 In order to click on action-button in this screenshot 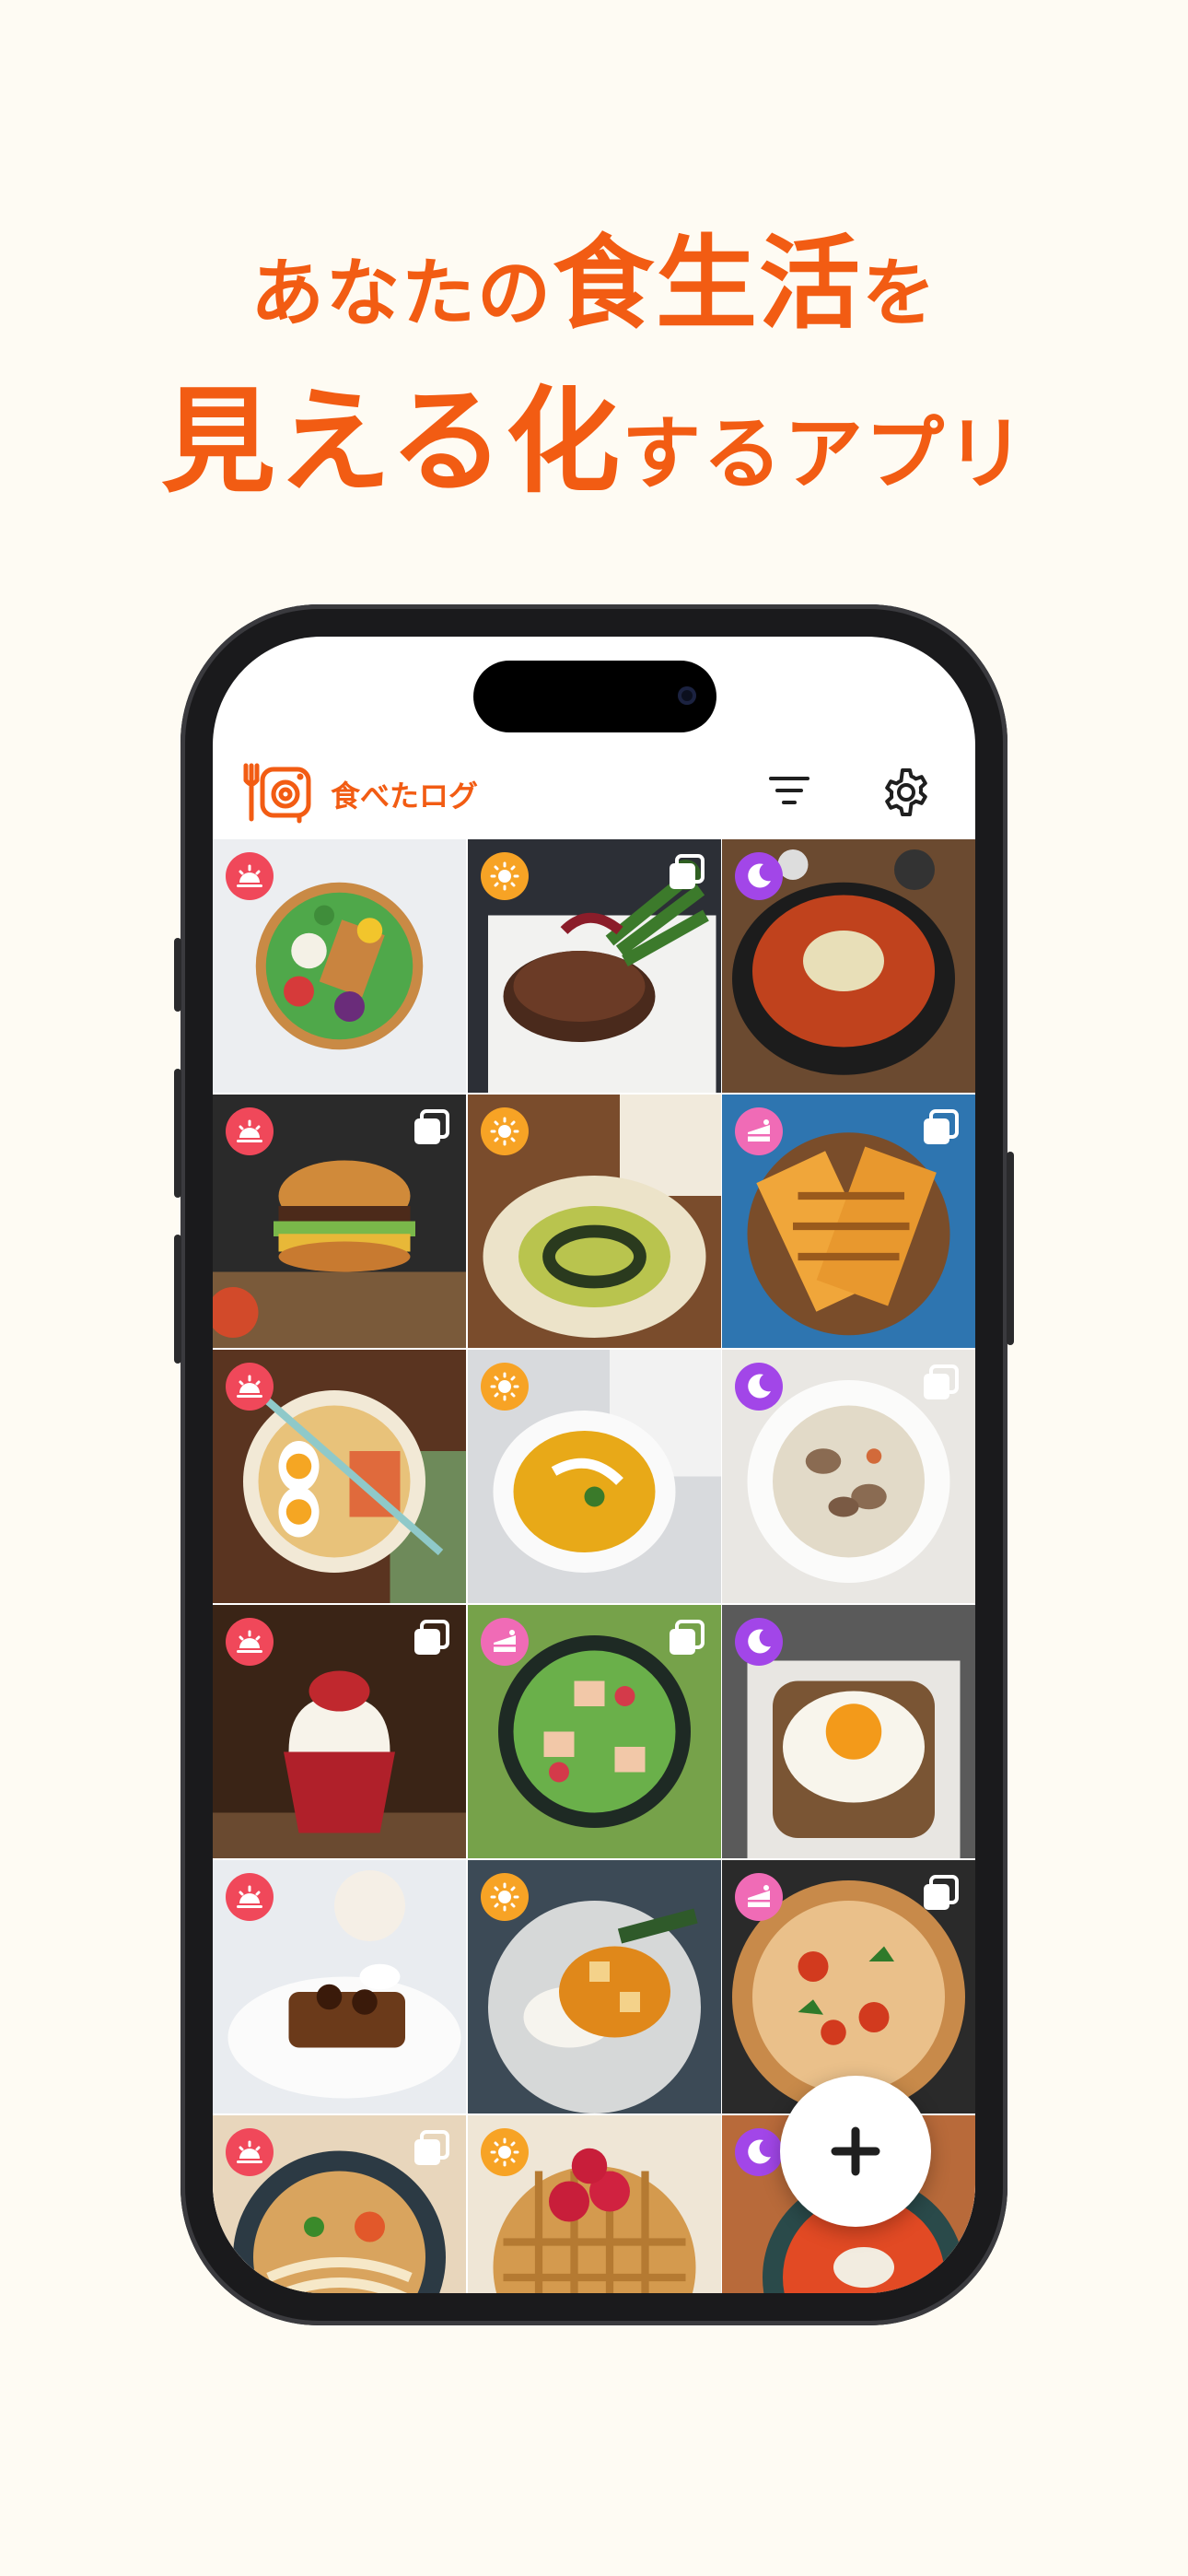, I will do `click(177, 975)`.